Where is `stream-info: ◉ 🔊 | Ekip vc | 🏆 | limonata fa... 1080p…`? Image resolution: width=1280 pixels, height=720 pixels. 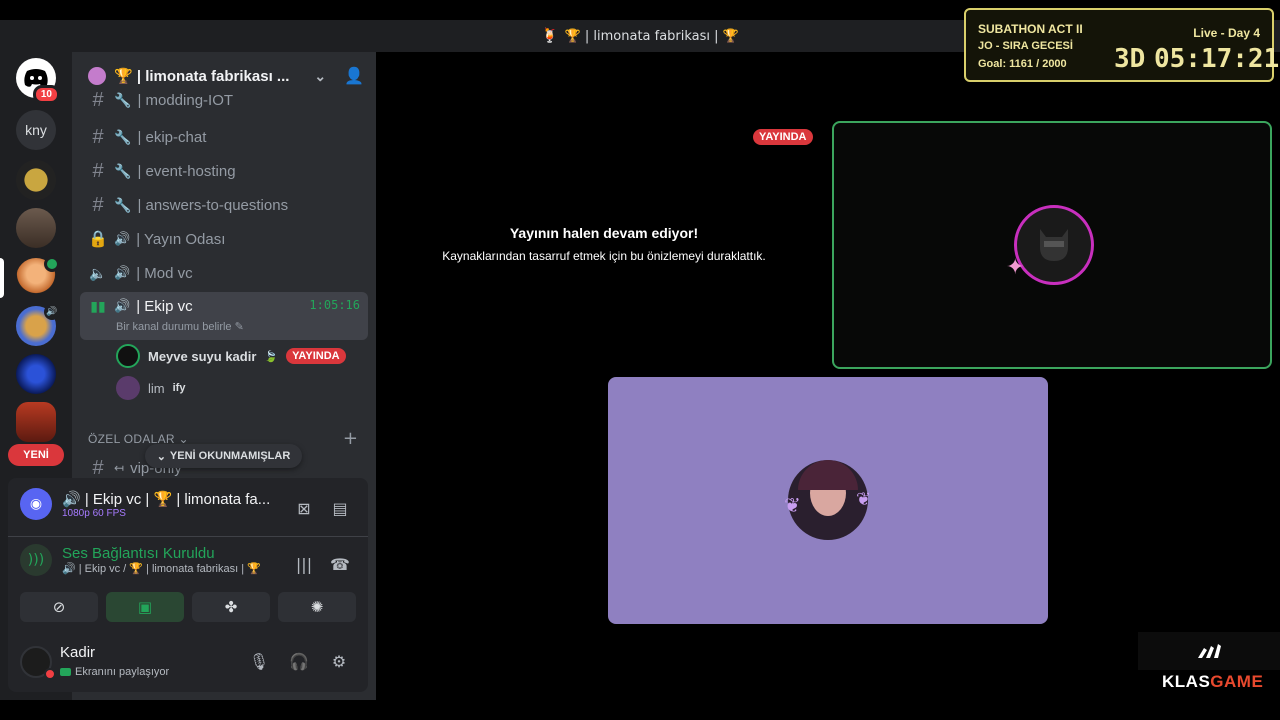
stream-info: ◉ 🔊 | Ekip vc | 🏆 | limonata fa... 1080p… is located at coordinates (146, 504).